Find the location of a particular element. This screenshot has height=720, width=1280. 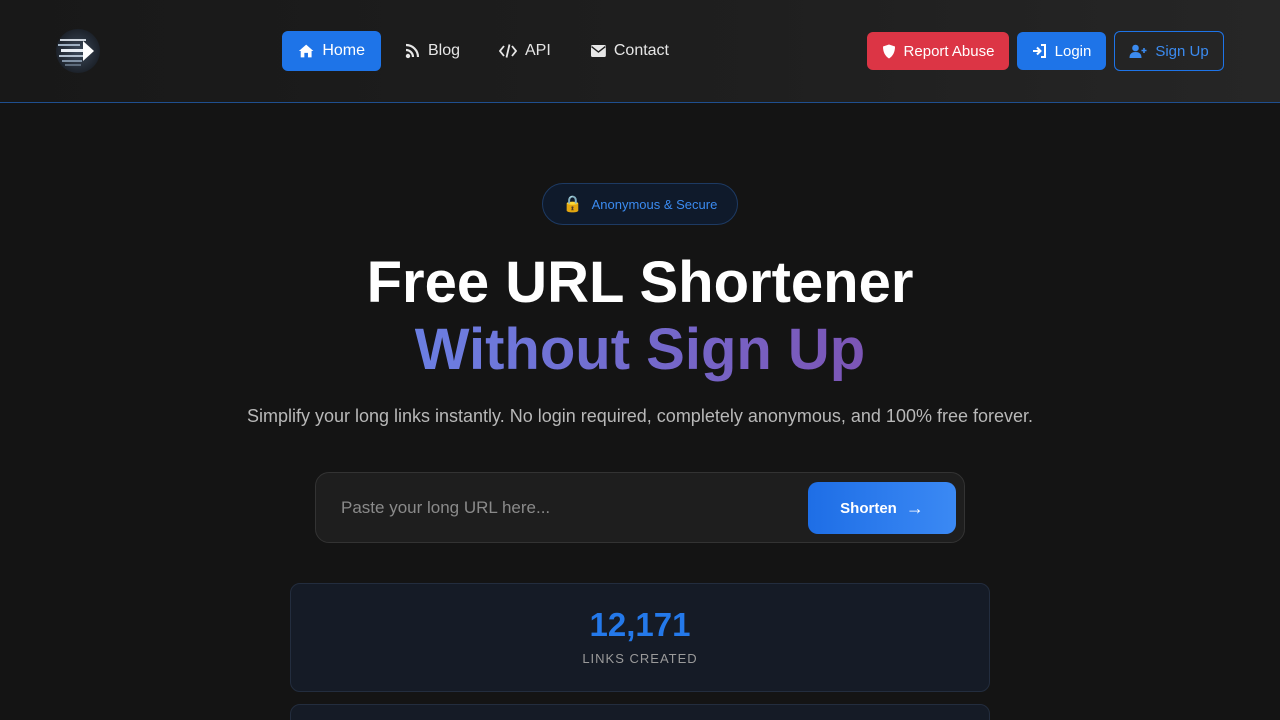

report-abuse-label: Report Abuse is located at coordinates (949, 51).